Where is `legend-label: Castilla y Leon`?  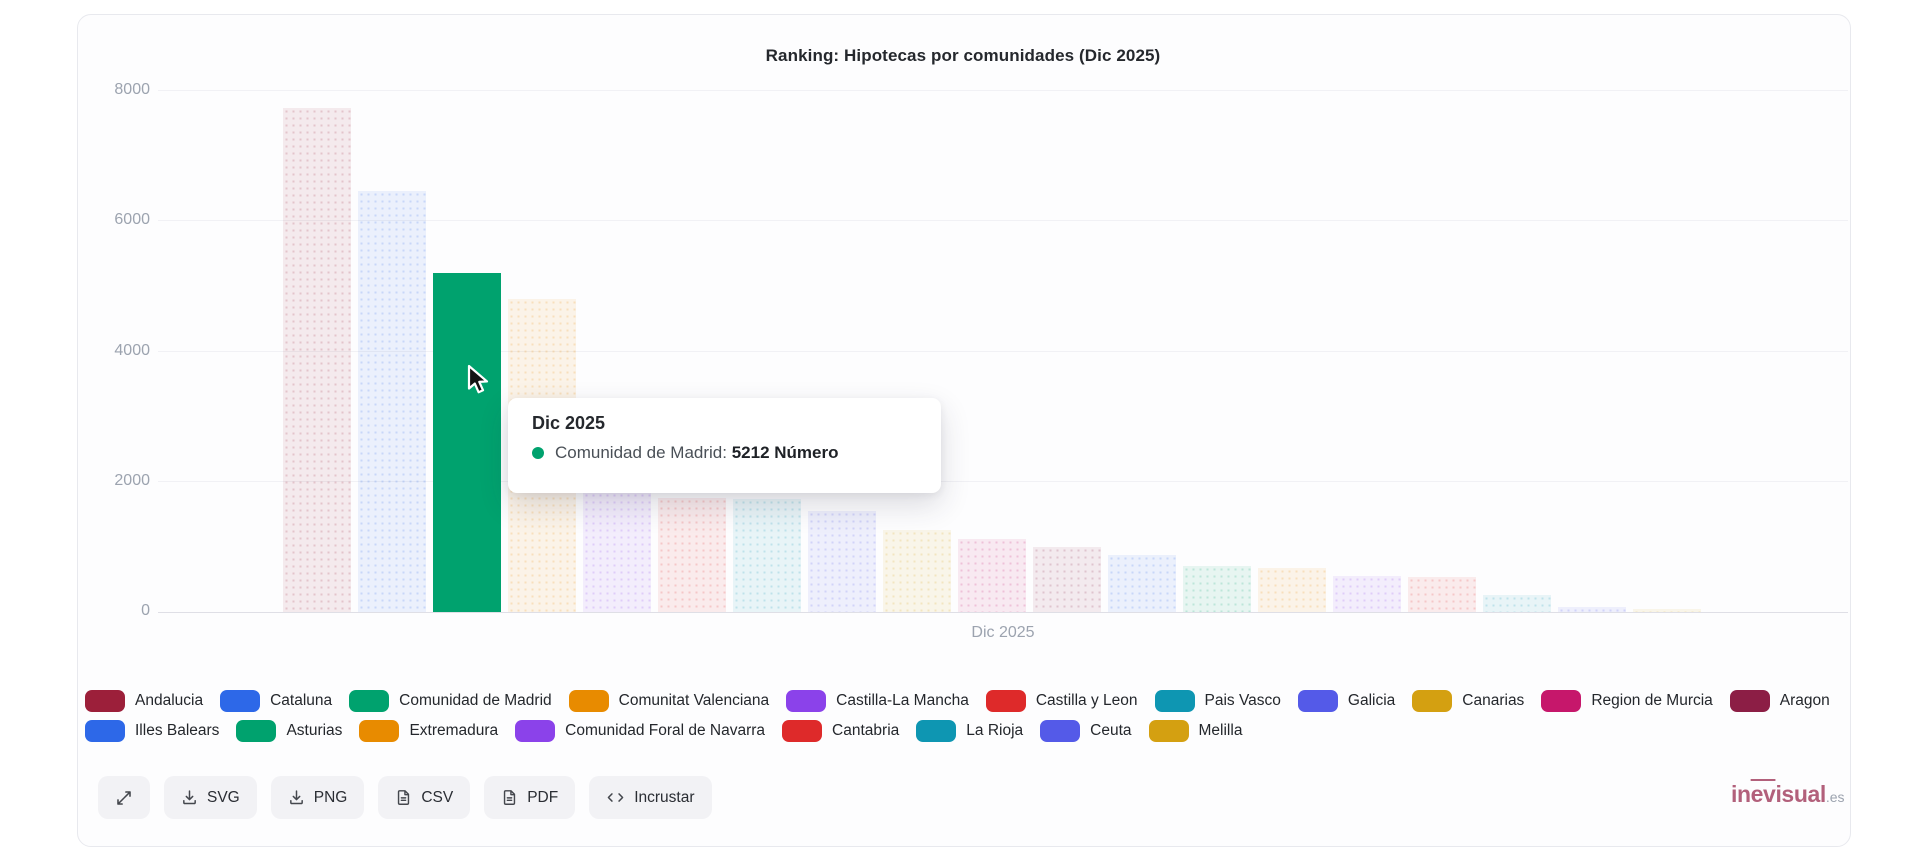 legend-label: Castilla y Leon is located at coordinates (1086, 700).